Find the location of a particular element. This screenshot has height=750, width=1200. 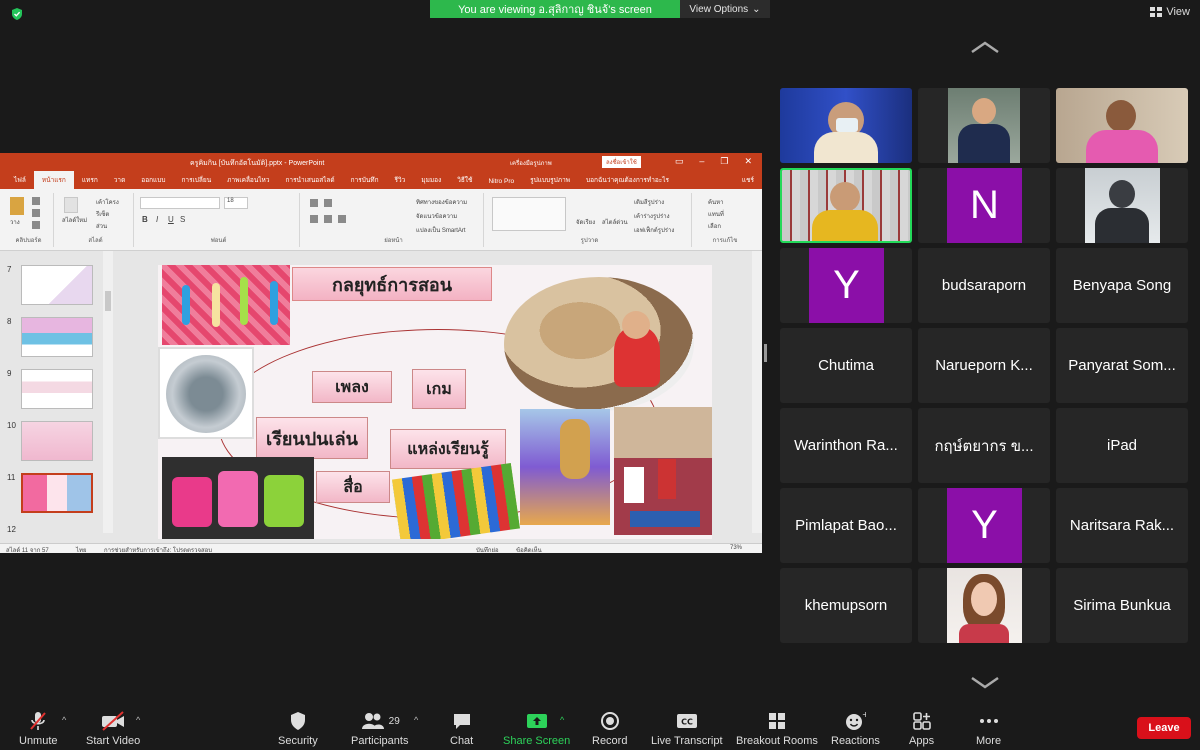

reset-label: รีเซ็ต is located at coordinates (102, 214).